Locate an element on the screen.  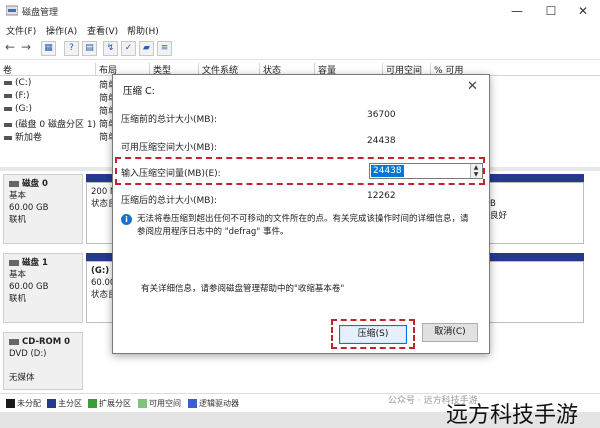
menu-bar: 文件(F) 操作(A) 查看(V) 帮助(H) is located at coordinates (300, 30).